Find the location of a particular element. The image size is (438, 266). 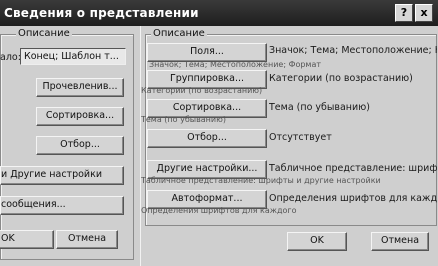

help-button: ? is located at coordinates (404, 13).